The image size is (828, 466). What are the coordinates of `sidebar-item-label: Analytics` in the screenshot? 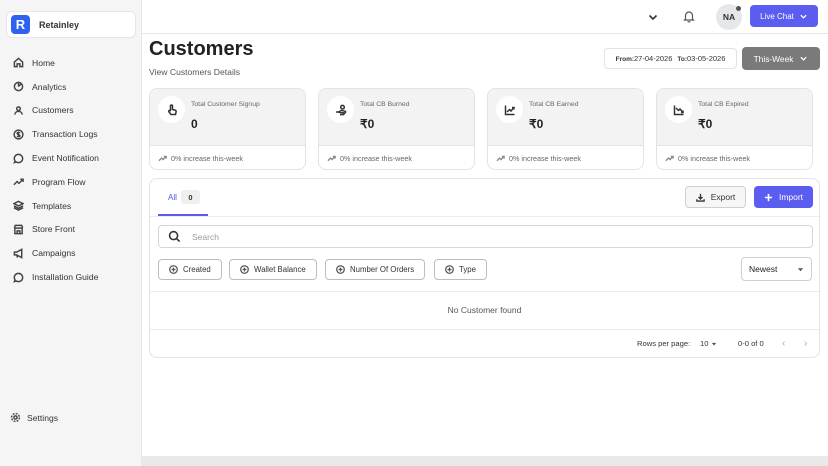 It's located at (49, 86).